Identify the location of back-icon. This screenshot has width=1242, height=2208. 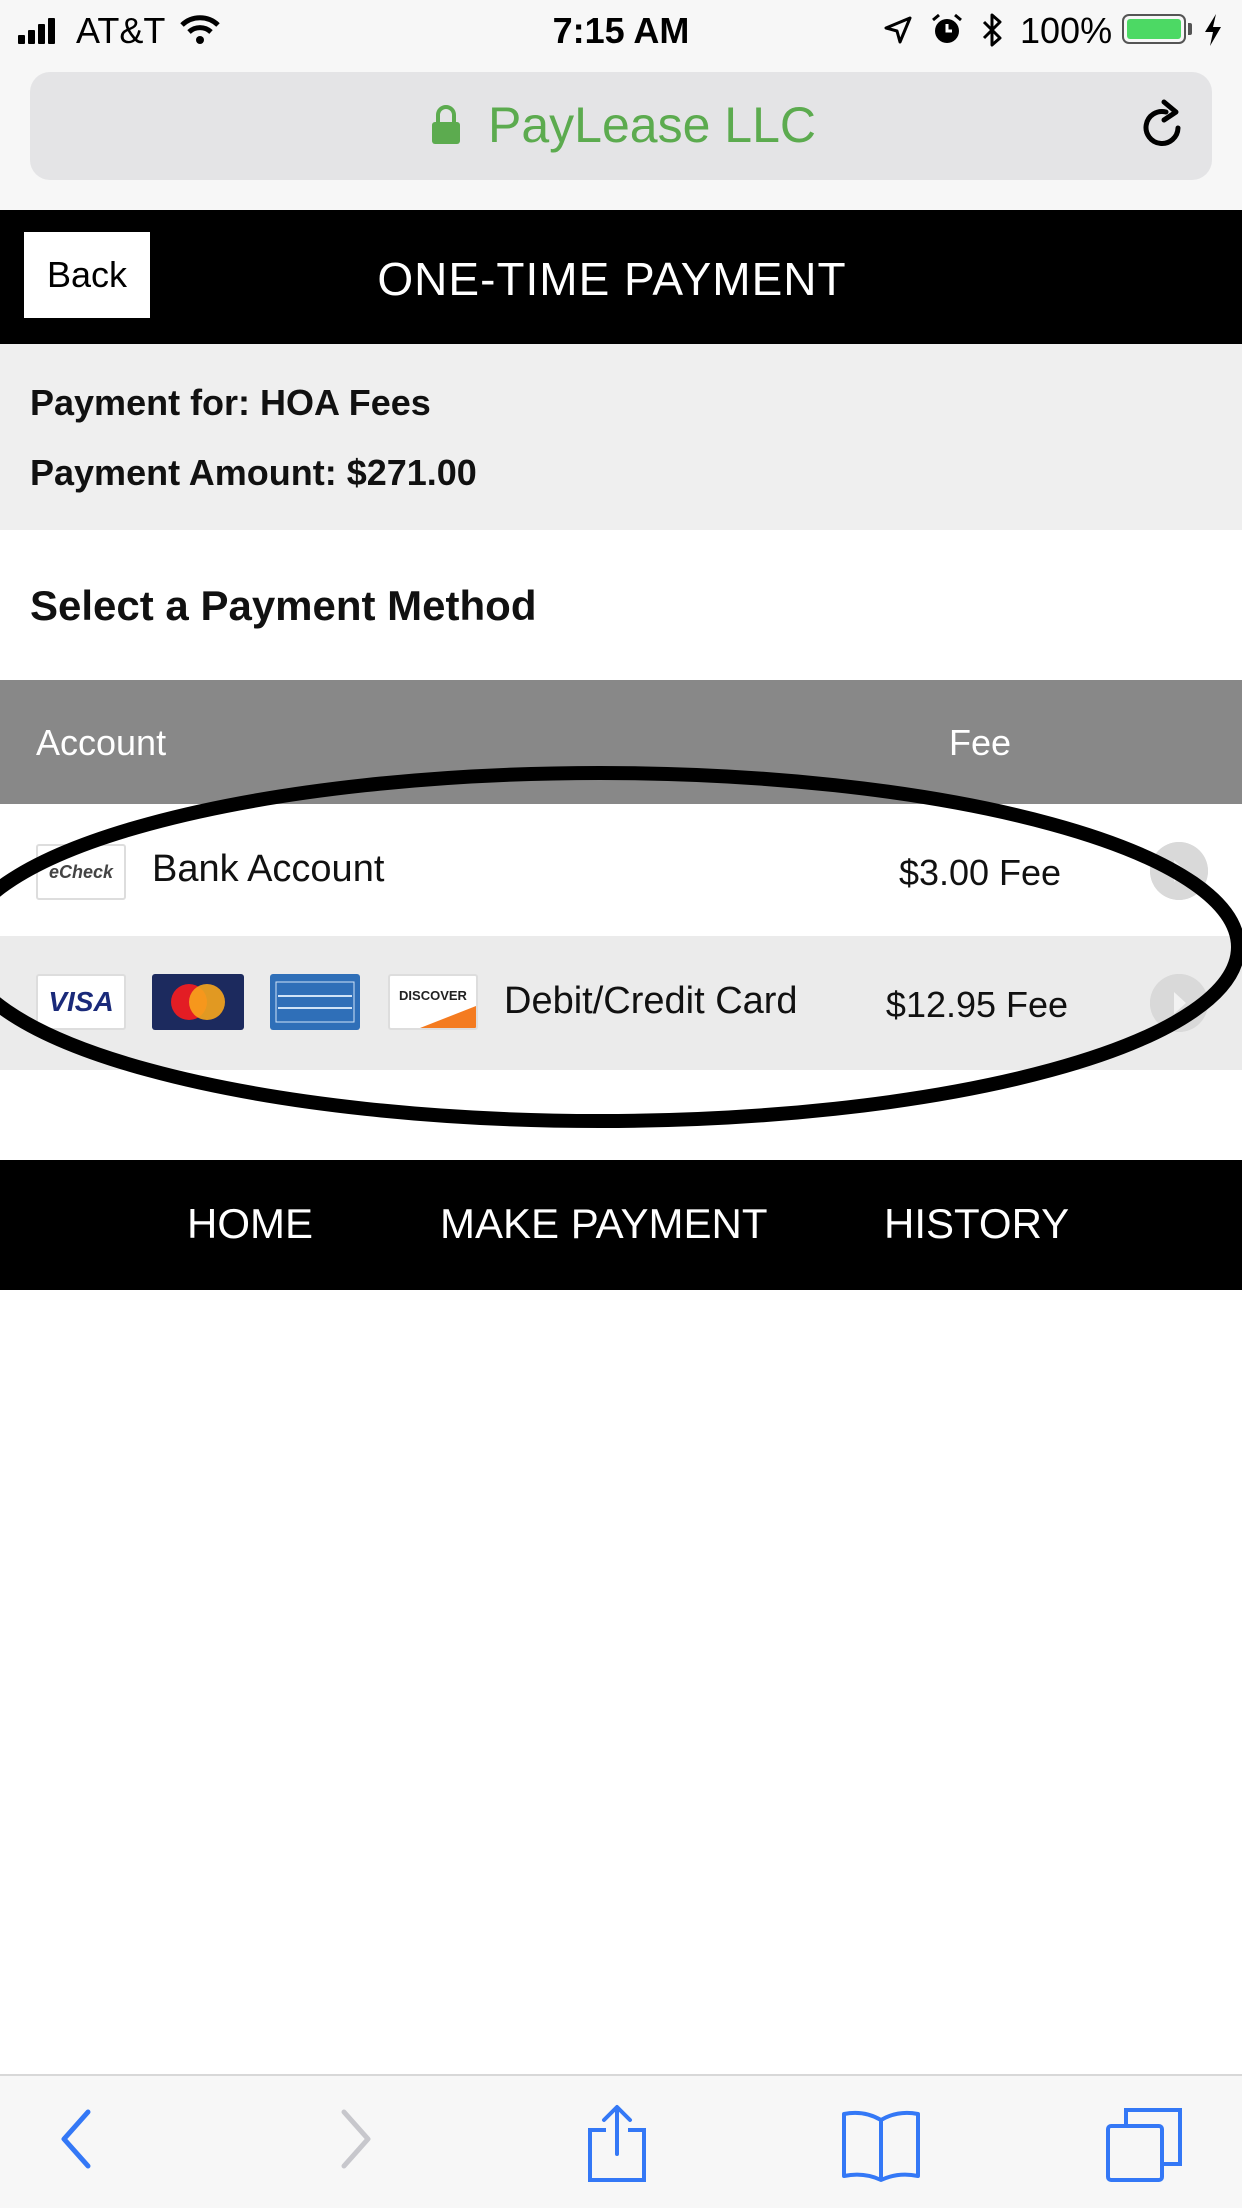
(78, 2139).